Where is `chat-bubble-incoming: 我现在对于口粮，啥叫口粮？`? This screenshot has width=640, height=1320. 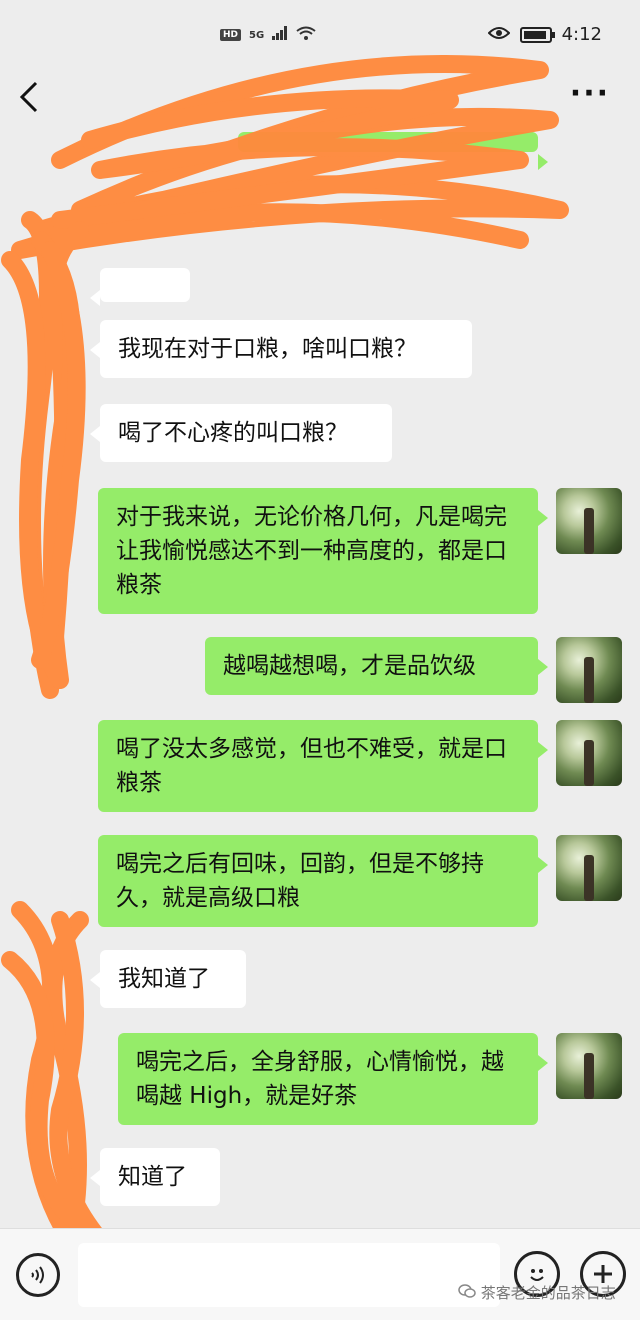
chat-bubble-incoming: 我现在对于口粮，啥叫口粮？ is located at coordinates (281, 349).